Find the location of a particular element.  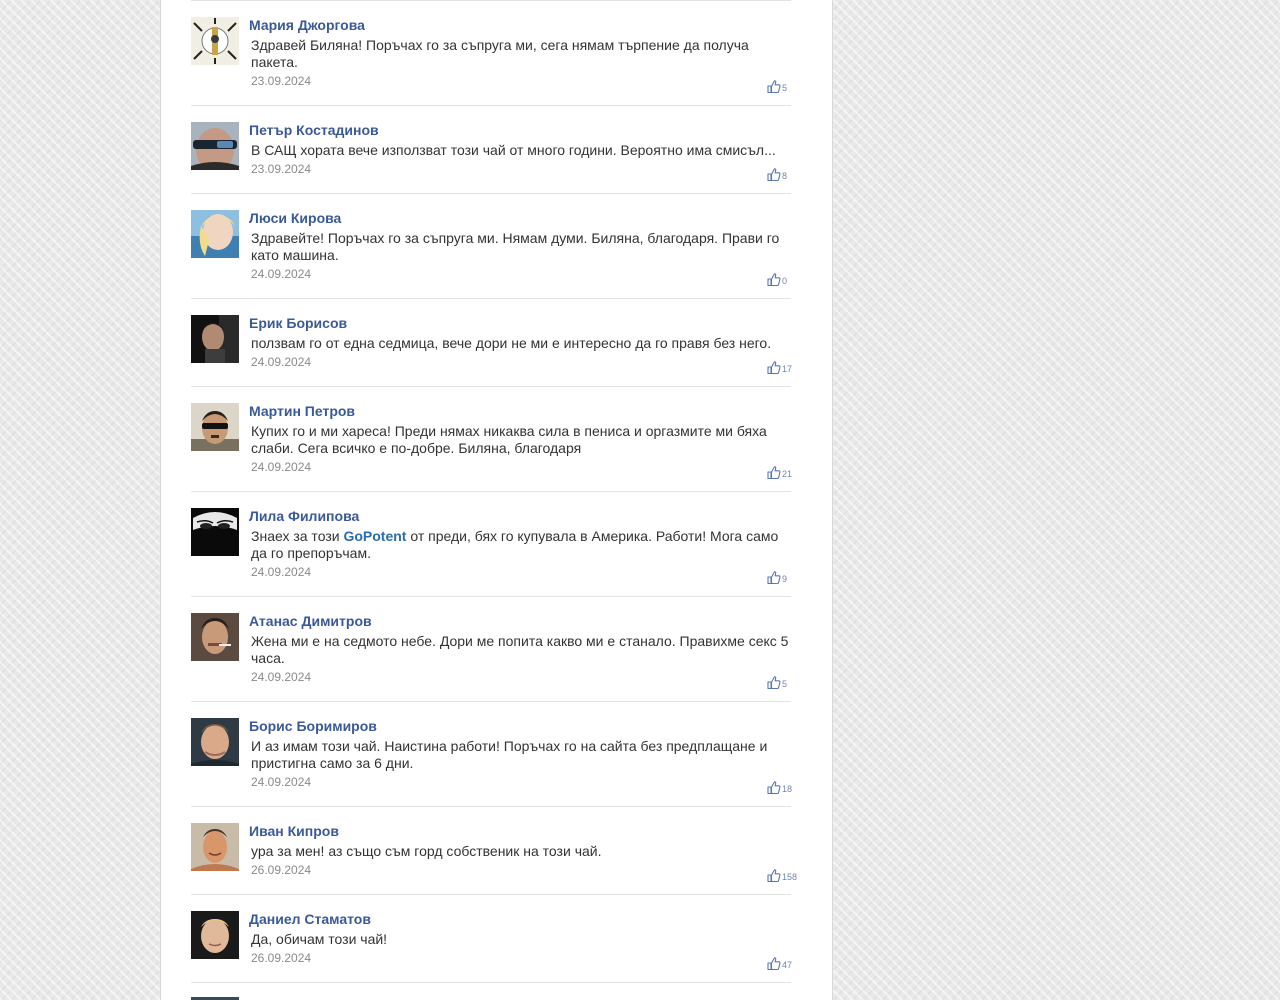

like-button: 0 is located at coordinates (777, 279).